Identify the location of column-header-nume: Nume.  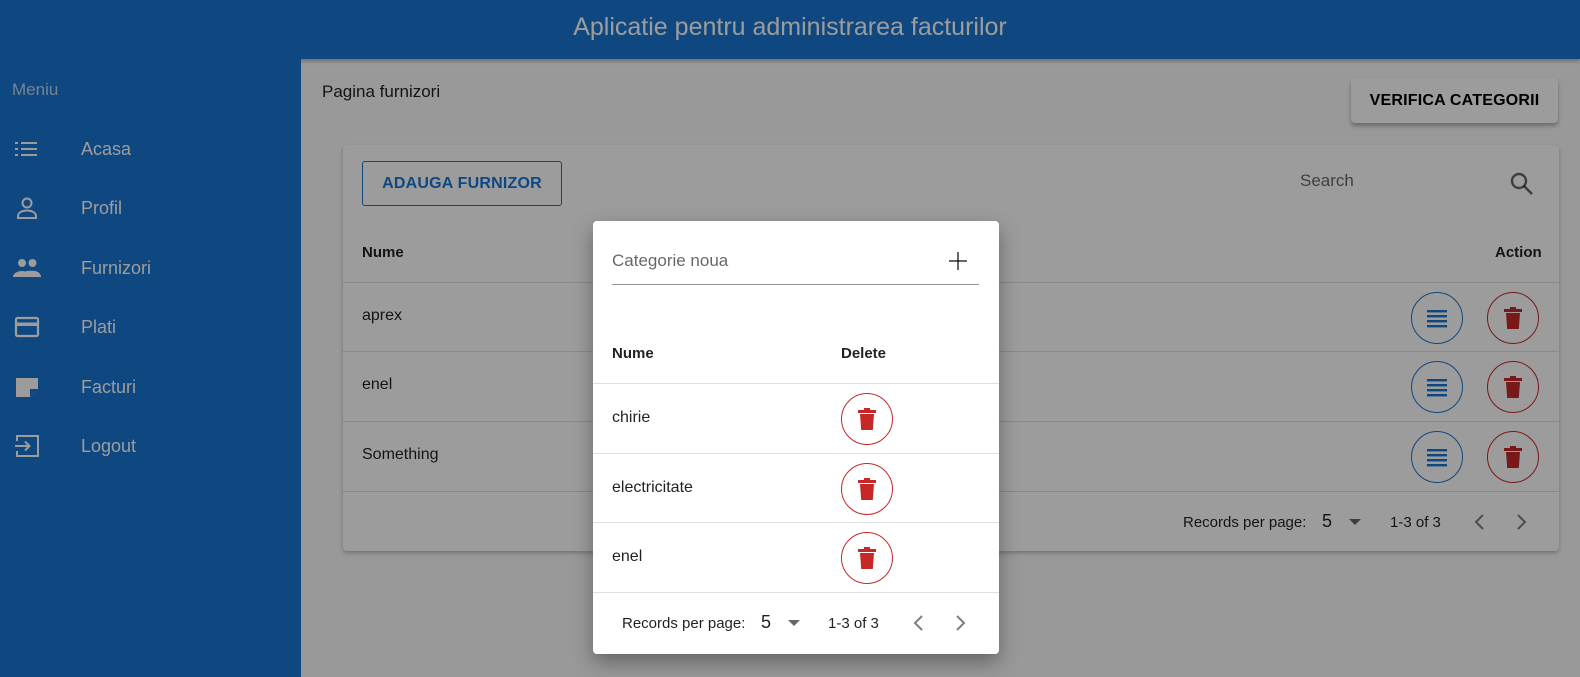
(633, 353).